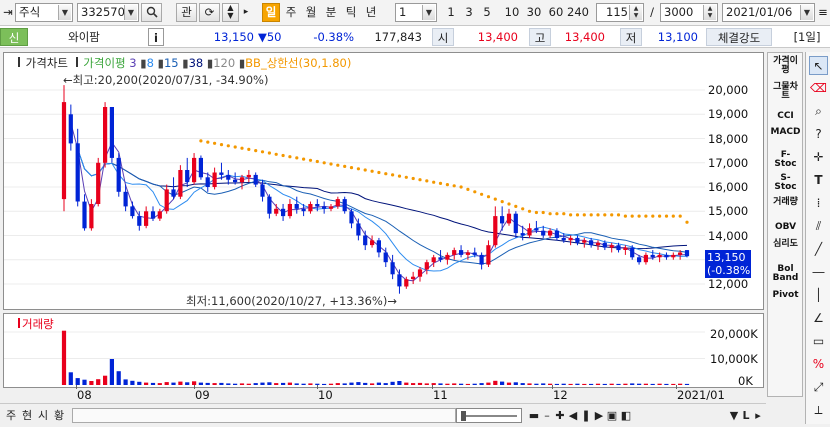 This screenshot has width=830, height=427. I want to click on zoom-slider-thumb, so click(463, 416).